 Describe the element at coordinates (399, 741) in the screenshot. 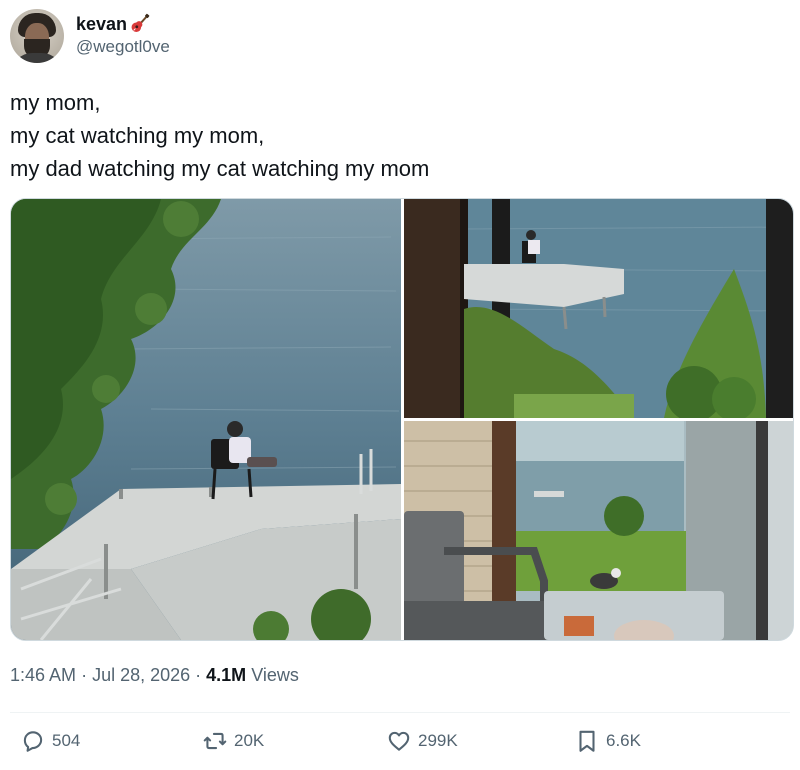

I see `heart-icon` at that location.